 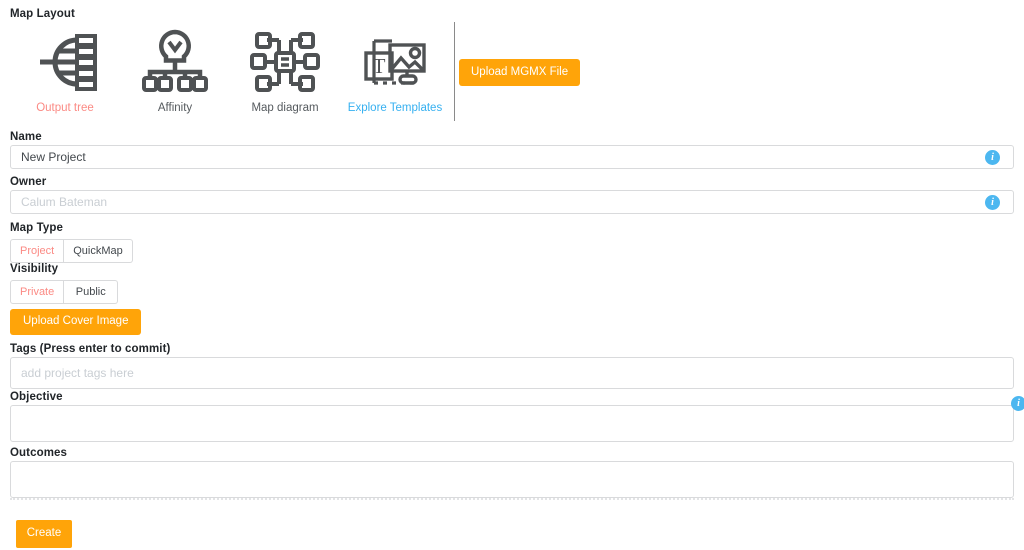 I want to click on map-type-option-project: Project, so click(x=37, y=251).